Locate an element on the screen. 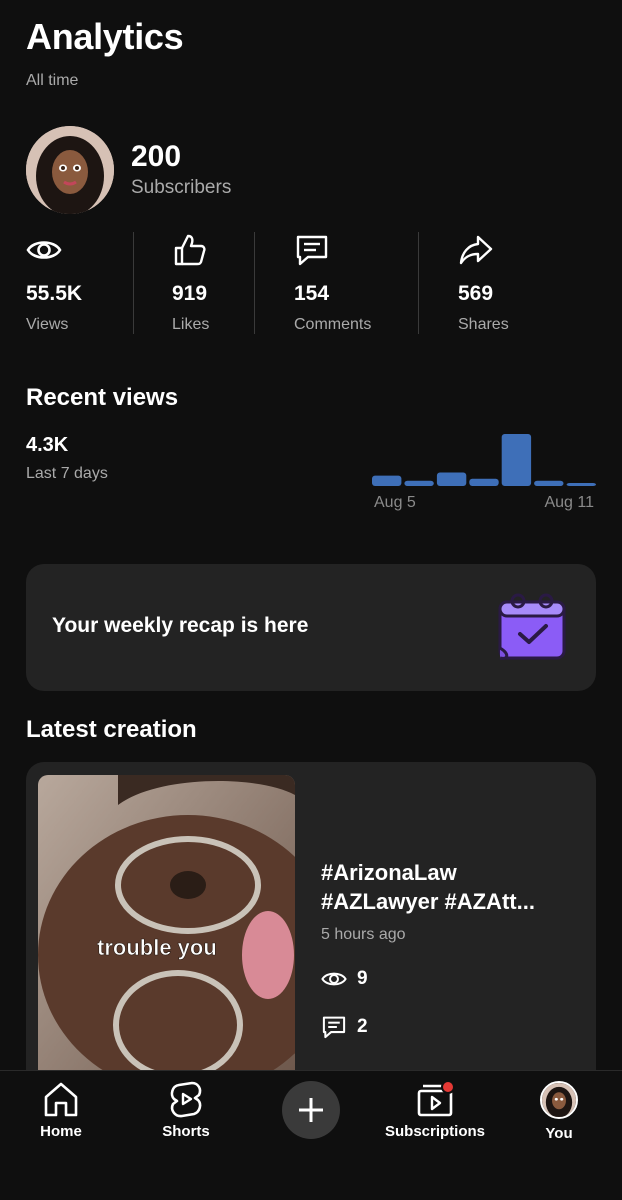  video-comments-value: 2 is located at coordinates (362, 1027).